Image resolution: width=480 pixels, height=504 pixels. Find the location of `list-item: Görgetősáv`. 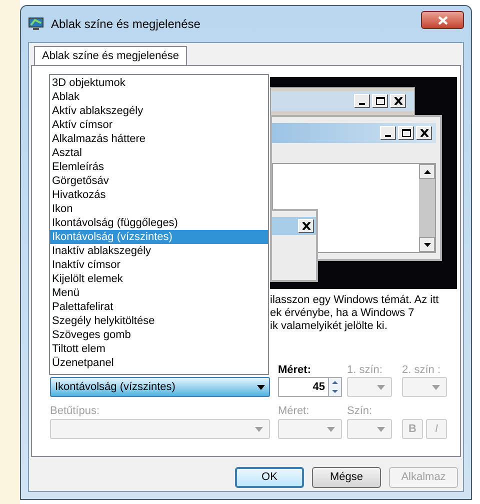

list-item: Görgetősáv is located at coordinates (159, 181).